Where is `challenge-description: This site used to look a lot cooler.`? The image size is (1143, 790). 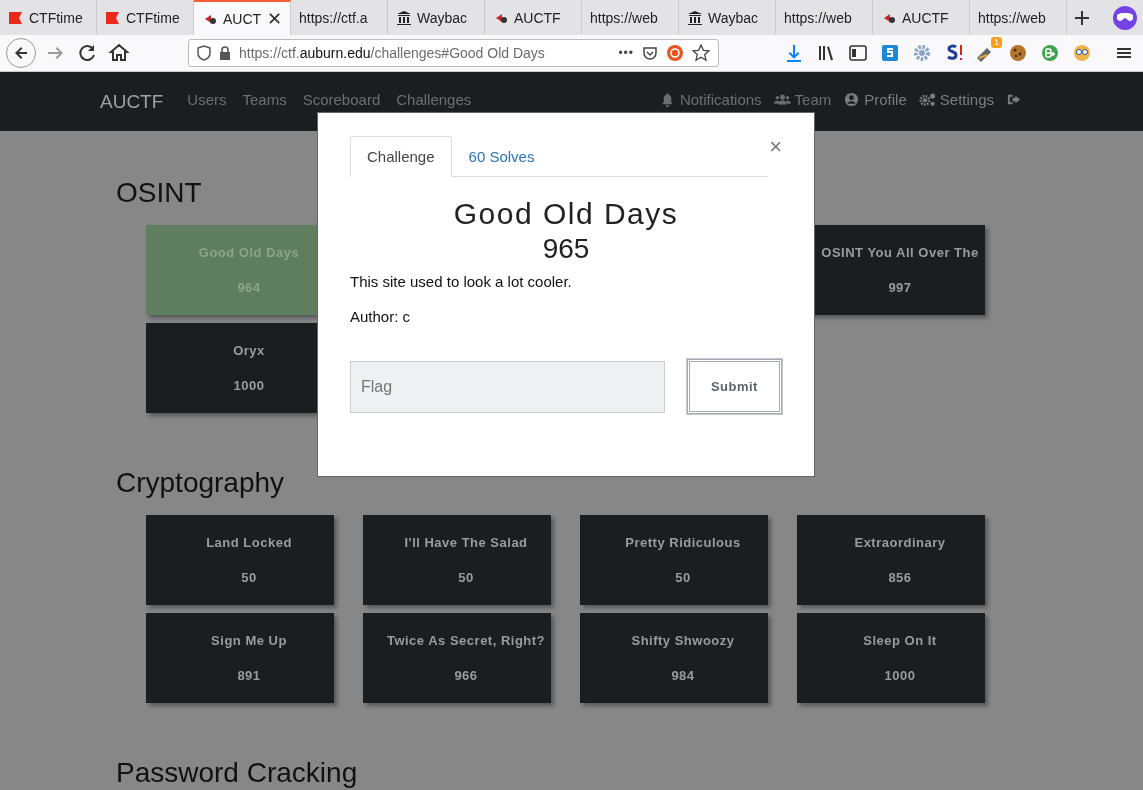 challenge-description: This site used to look a lot cooler. is located at coordinates (461, 281).